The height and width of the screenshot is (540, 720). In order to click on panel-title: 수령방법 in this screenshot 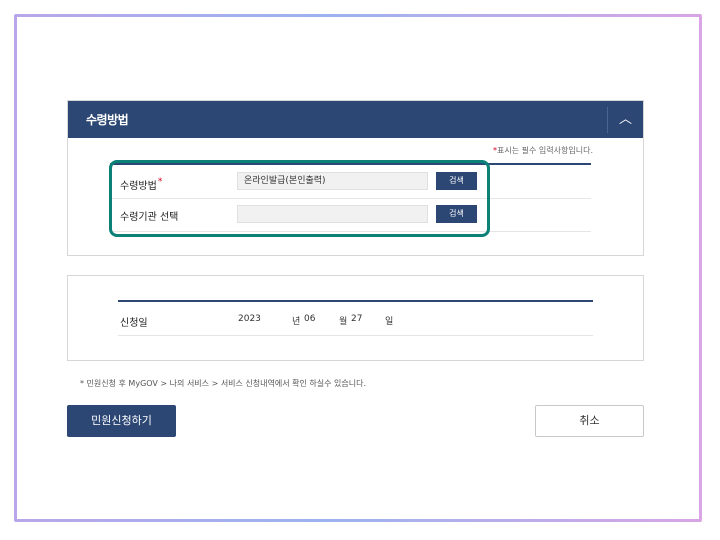, I will do `click(107, 120)`.